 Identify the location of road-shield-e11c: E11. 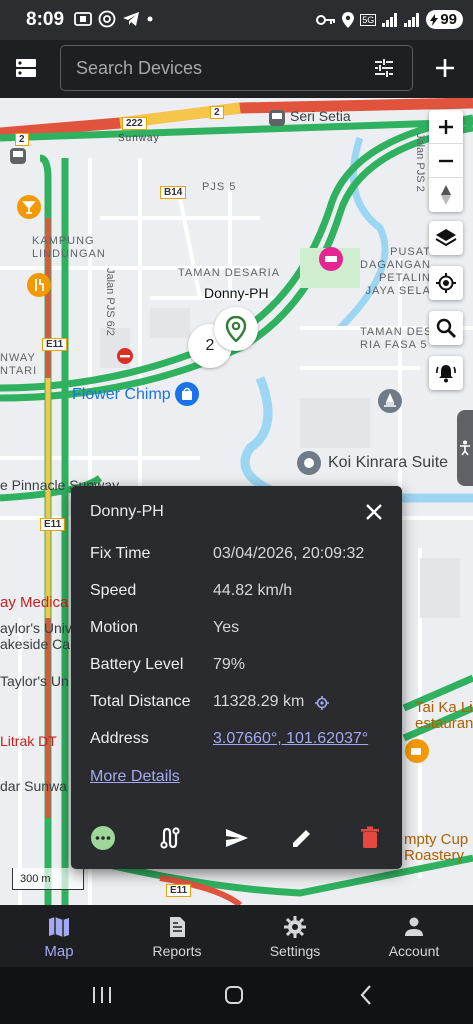
(179, 890).